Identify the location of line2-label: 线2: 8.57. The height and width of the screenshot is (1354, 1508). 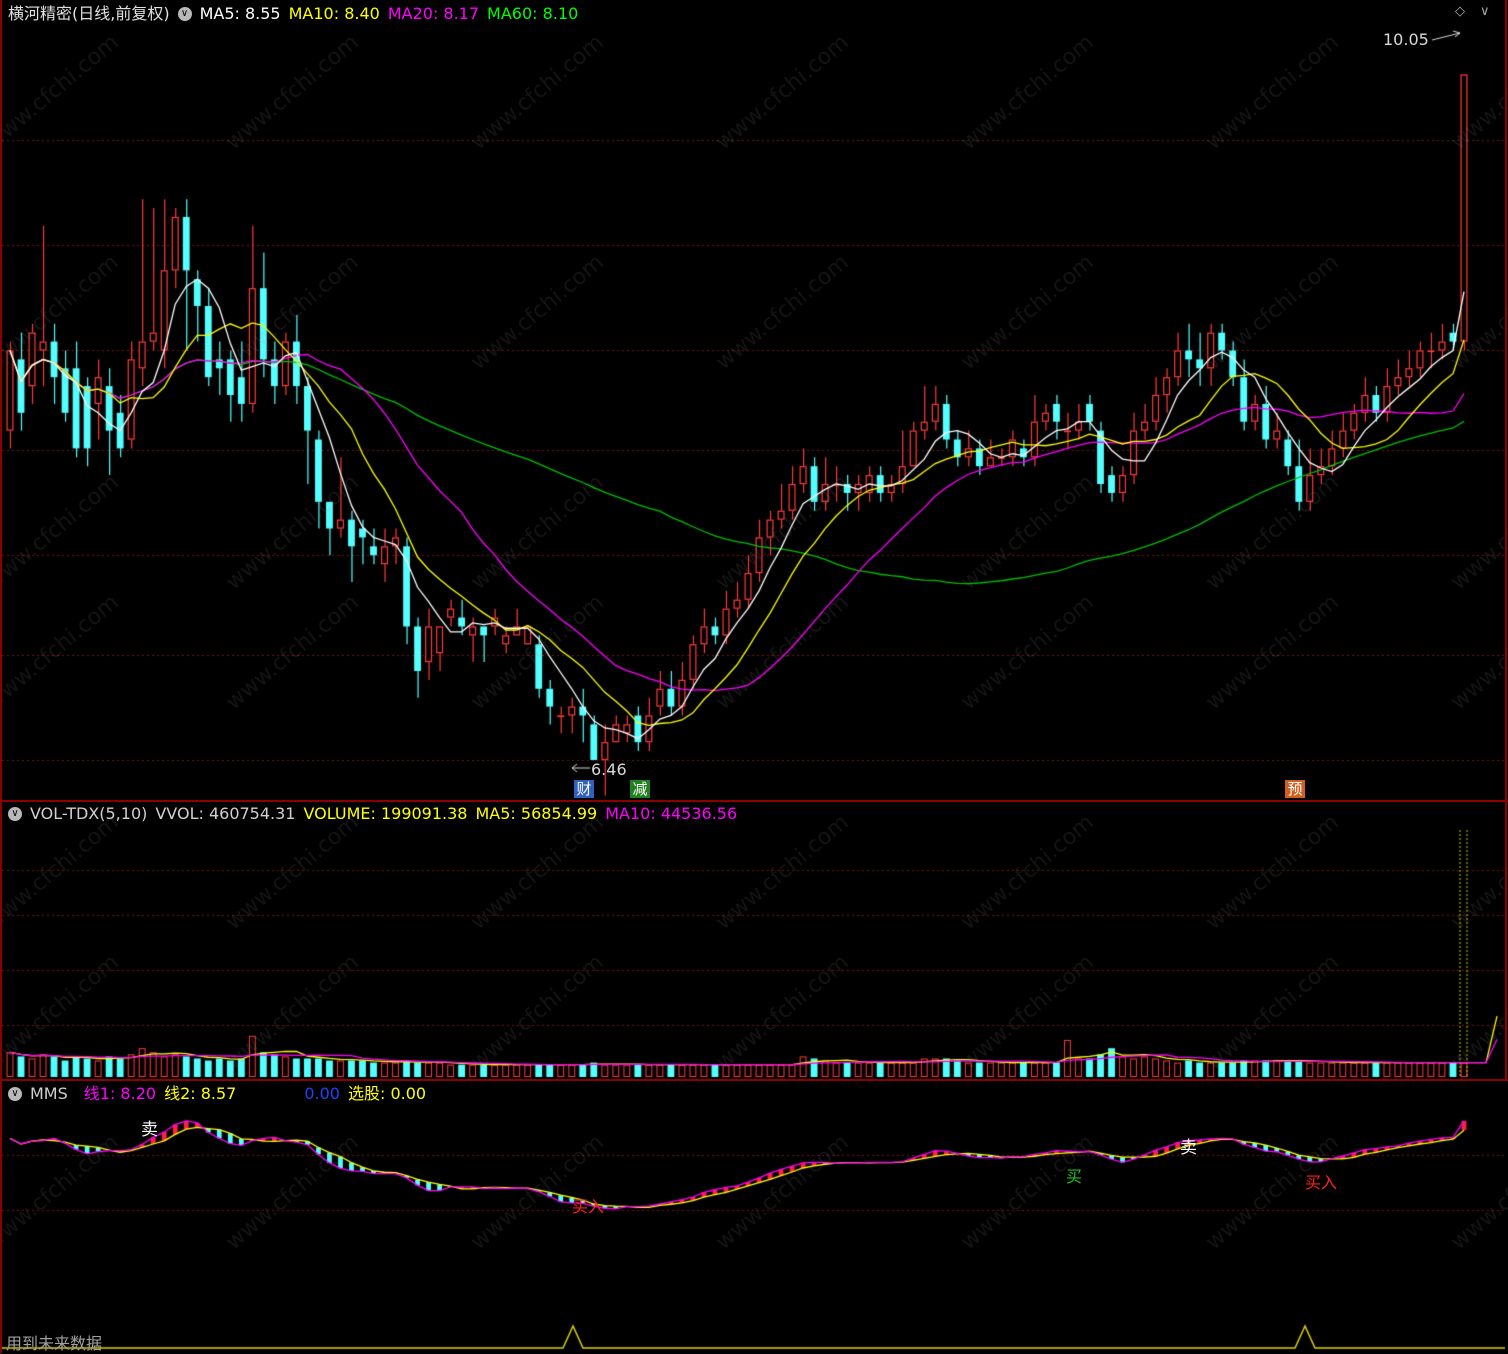
(200, 1093).